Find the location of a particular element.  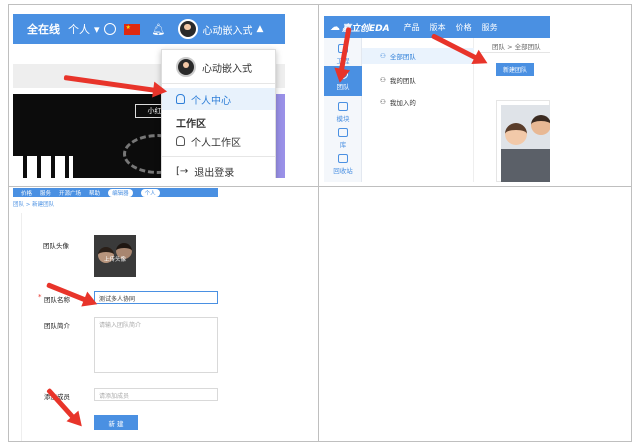

checkmark-icon is located at coordinates (109, 29).